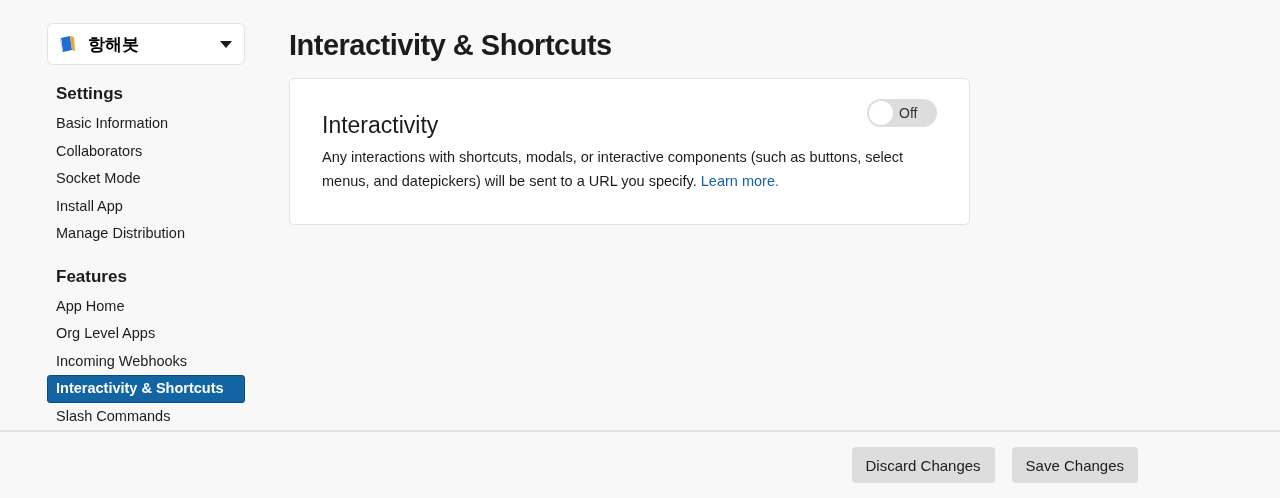 Image resolution: width=1280 pixels, height=498 pixels. Describe the element at coordinates (380, 125) in the screenshot. I see `card-title: Interactivity` at that location.